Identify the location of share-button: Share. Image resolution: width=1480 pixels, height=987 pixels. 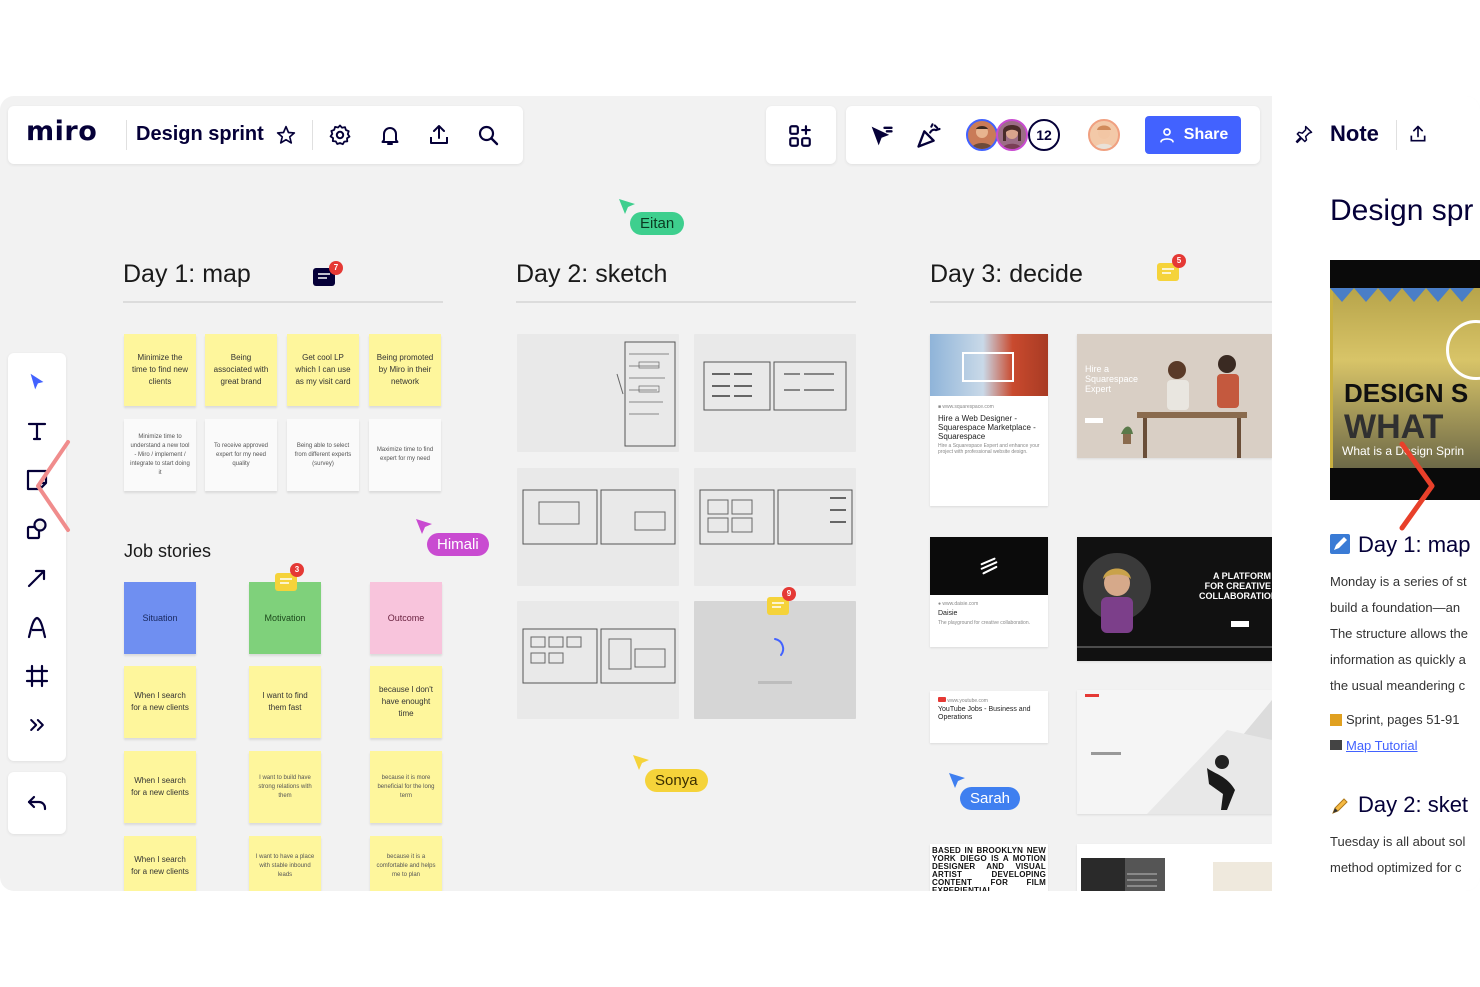
(1193, 135).